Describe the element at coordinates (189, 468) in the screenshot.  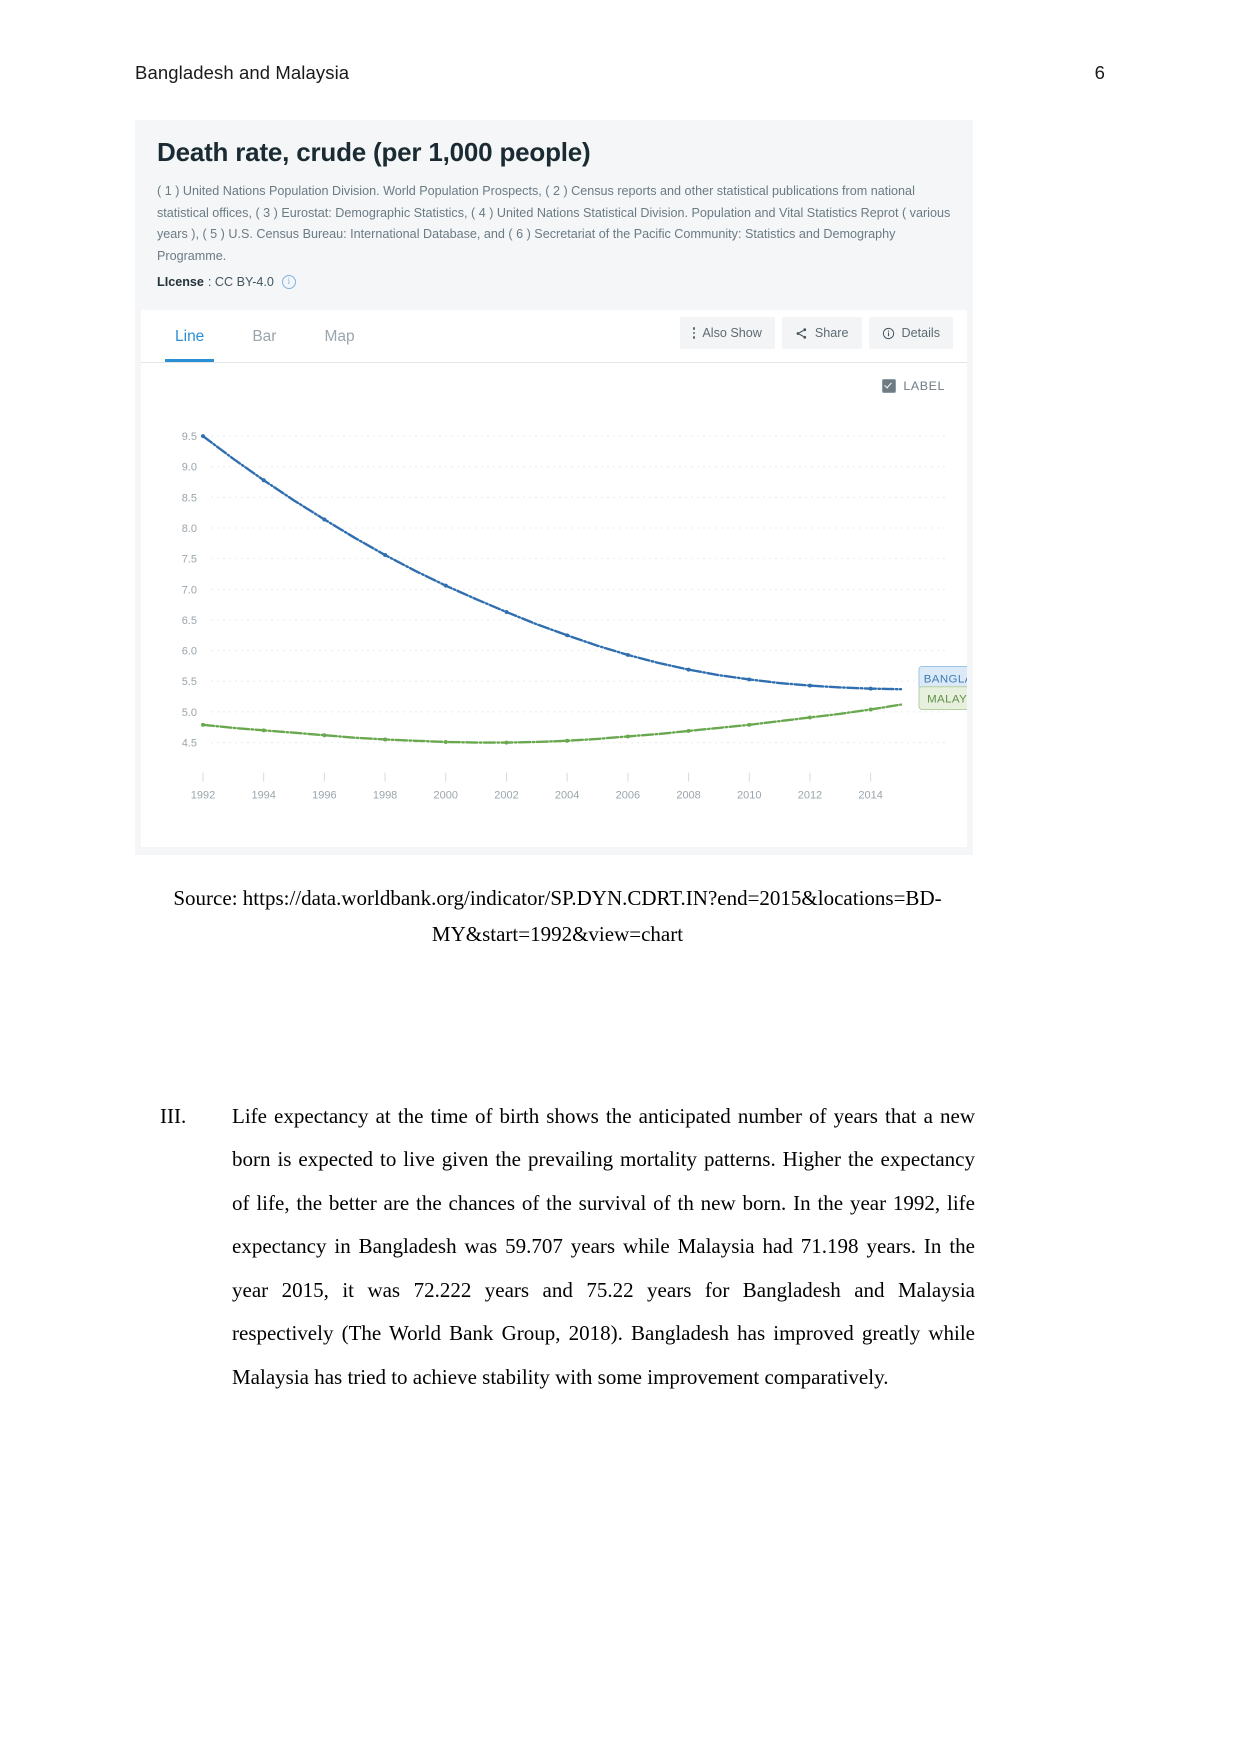
I see `y-axis-tick: 9.0` at that location.